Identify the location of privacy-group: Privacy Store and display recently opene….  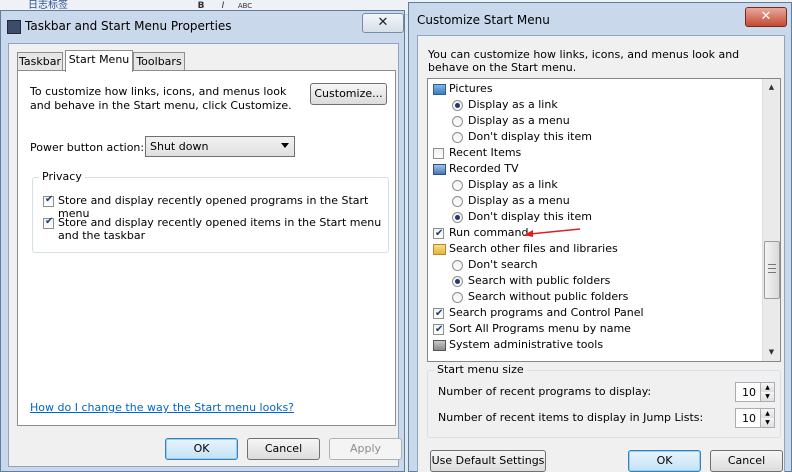
(210, 211).